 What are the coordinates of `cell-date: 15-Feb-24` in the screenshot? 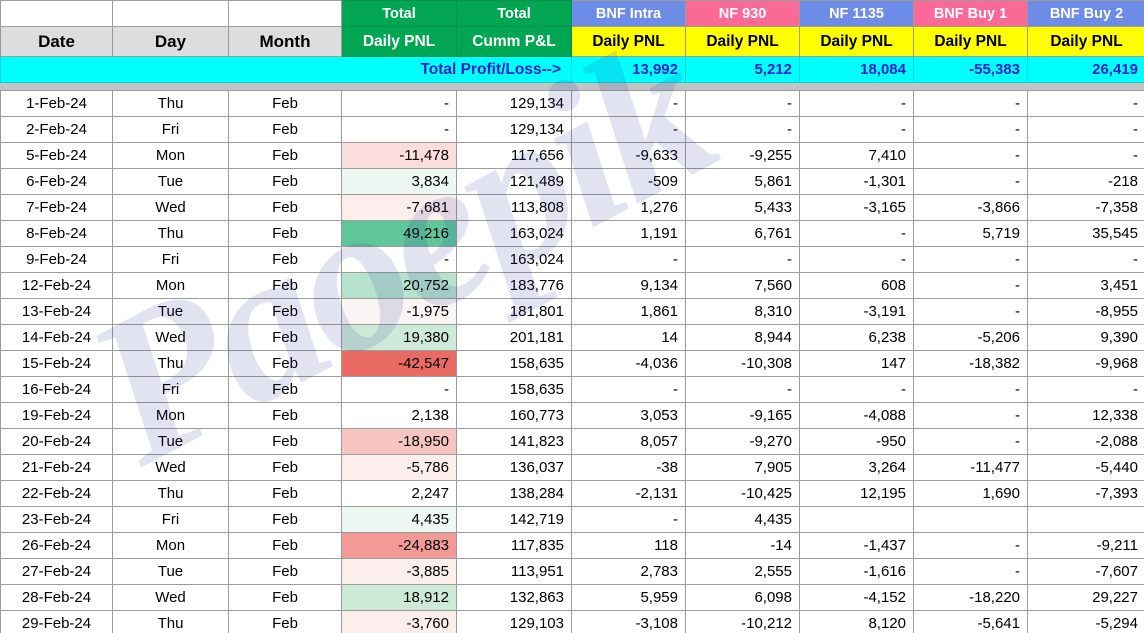 It's located at (56, 363).